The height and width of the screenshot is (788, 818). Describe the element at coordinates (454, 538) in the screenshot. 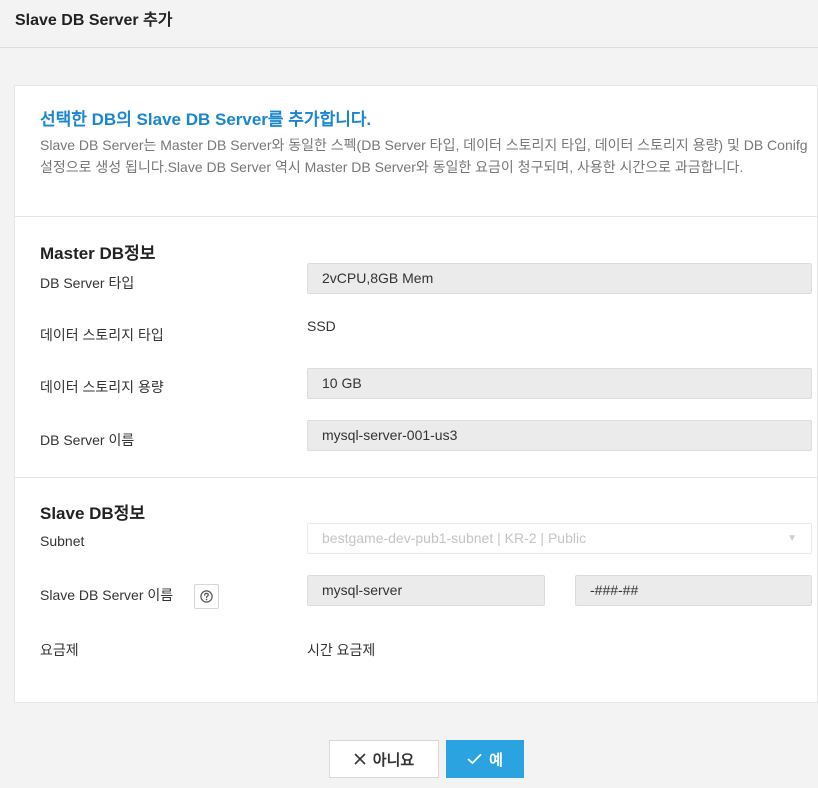

I see `subnet-select-value: bestgame-dev-pub1-subnet | KR-2 | Public` at that location.